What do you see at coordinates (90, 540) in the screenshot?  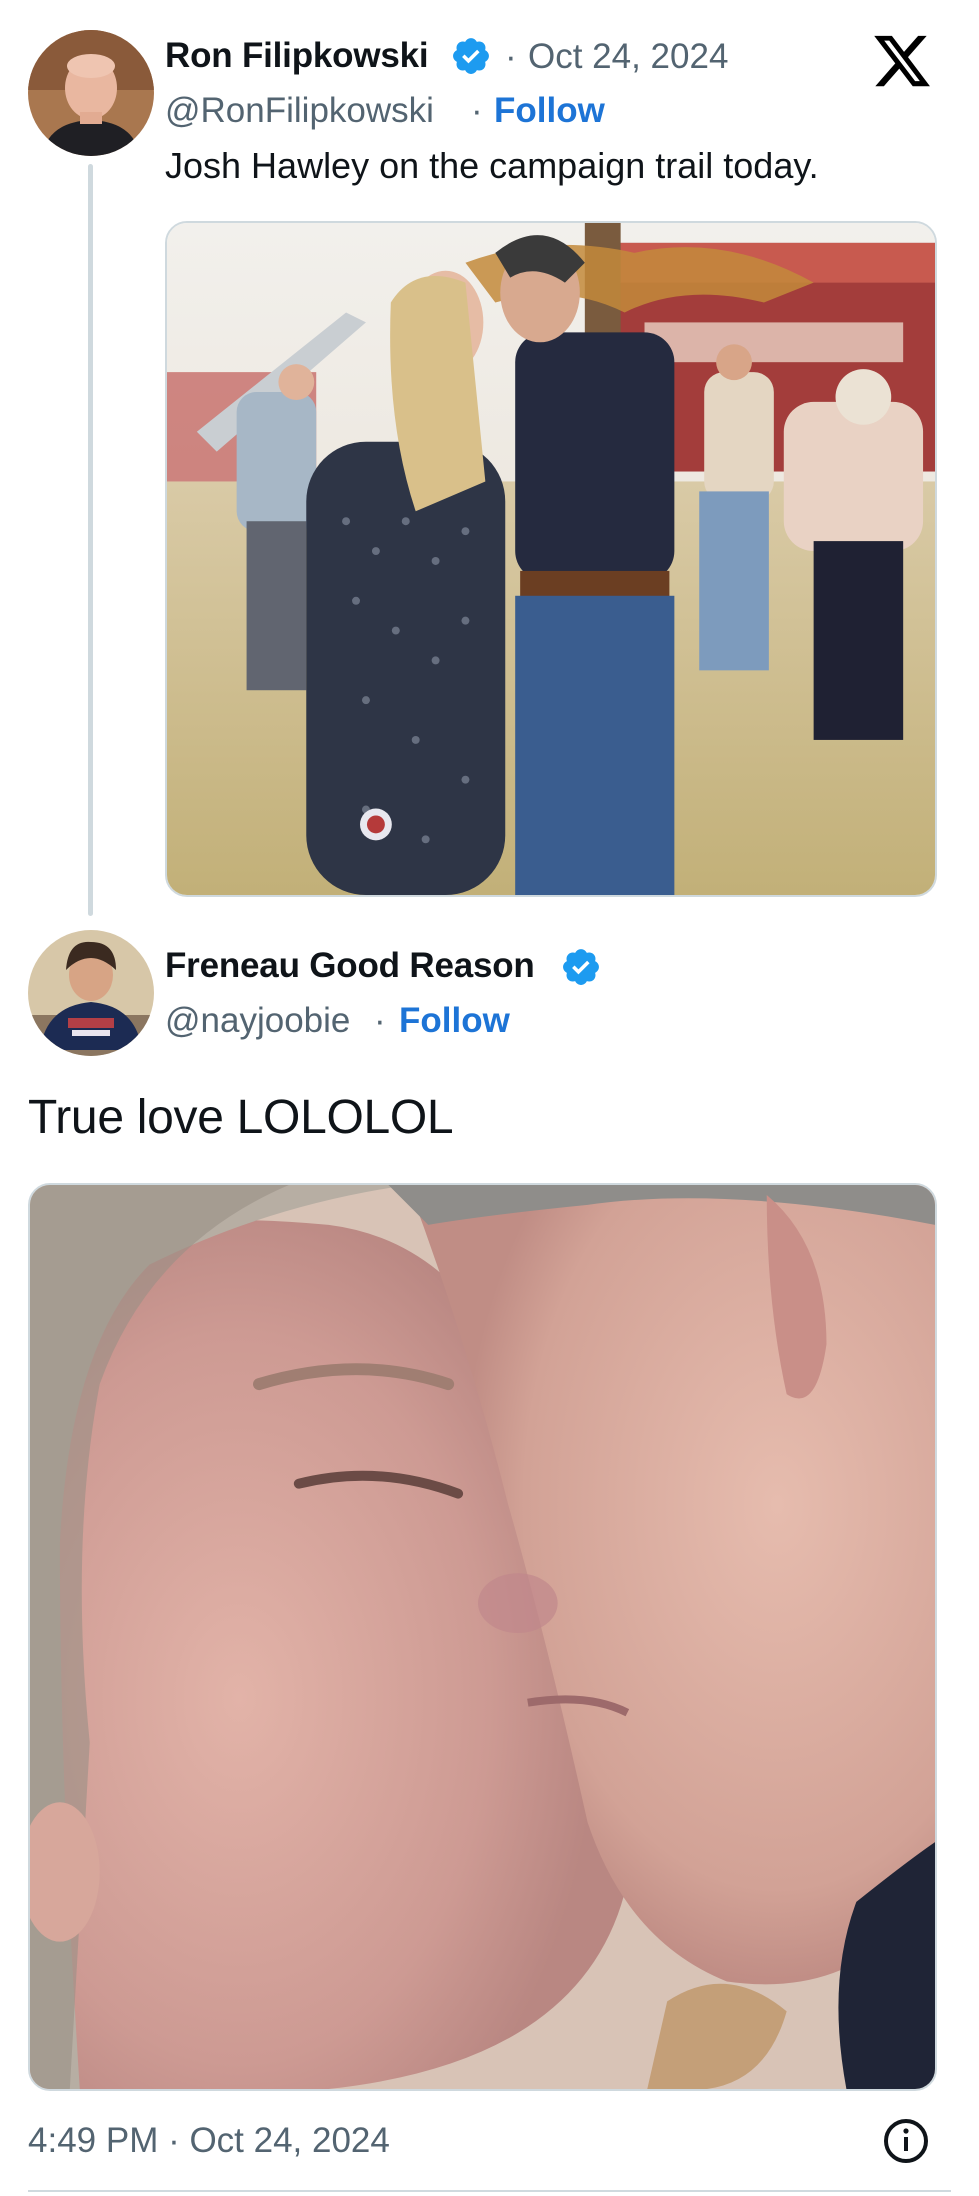 I see `thread-connector-line` at bounding box center [90, 540].